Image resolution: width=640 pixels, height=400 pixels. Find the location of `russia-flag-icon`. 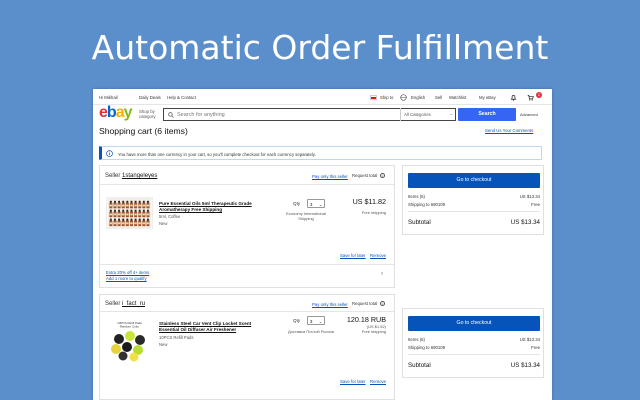

russia-flag-icon is located at coordinates (373, 97).